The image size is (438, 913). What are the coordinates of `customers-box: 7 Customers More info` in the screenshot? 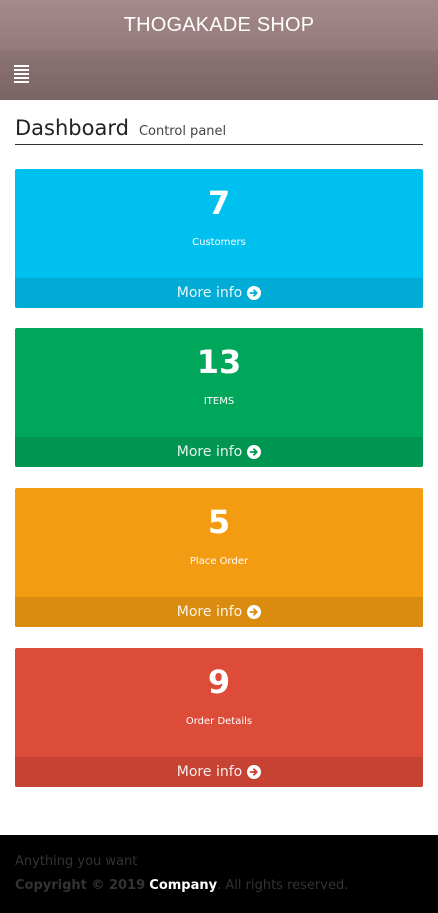 It's located at (219, 238).